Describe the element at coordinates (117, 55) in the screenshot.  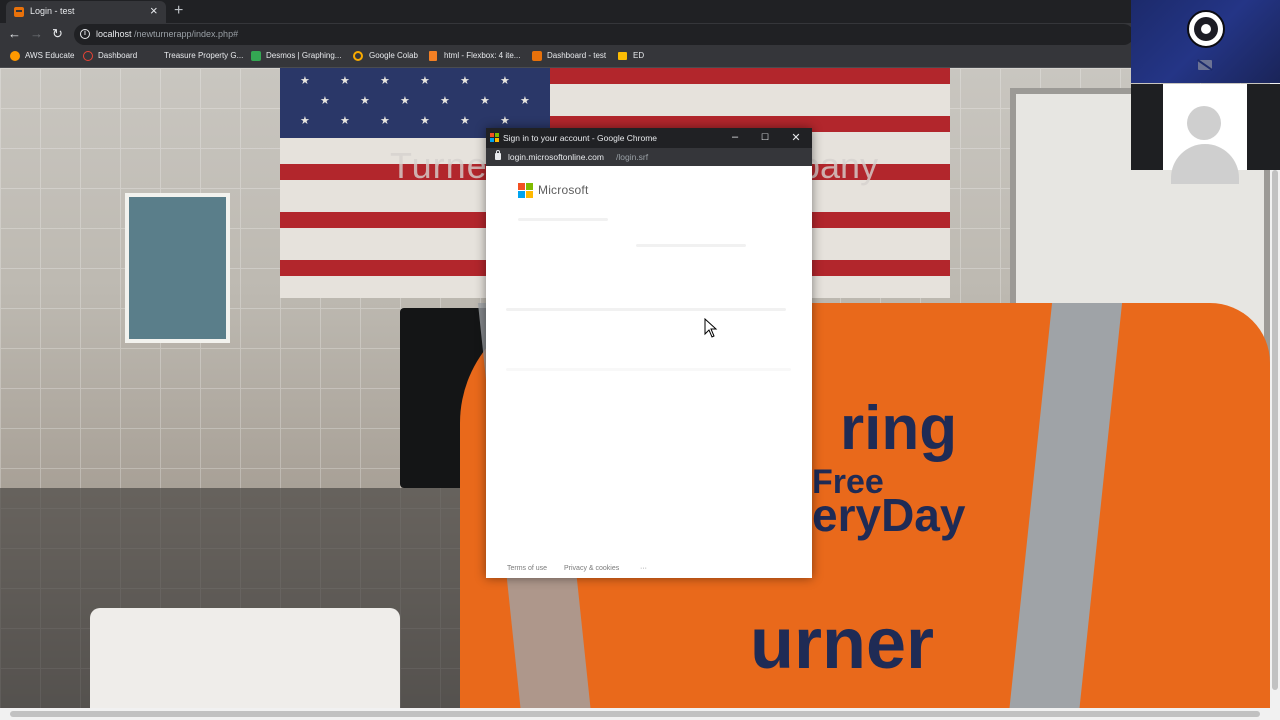
I see `bookmark-dashboard: Dashboard` at that location.